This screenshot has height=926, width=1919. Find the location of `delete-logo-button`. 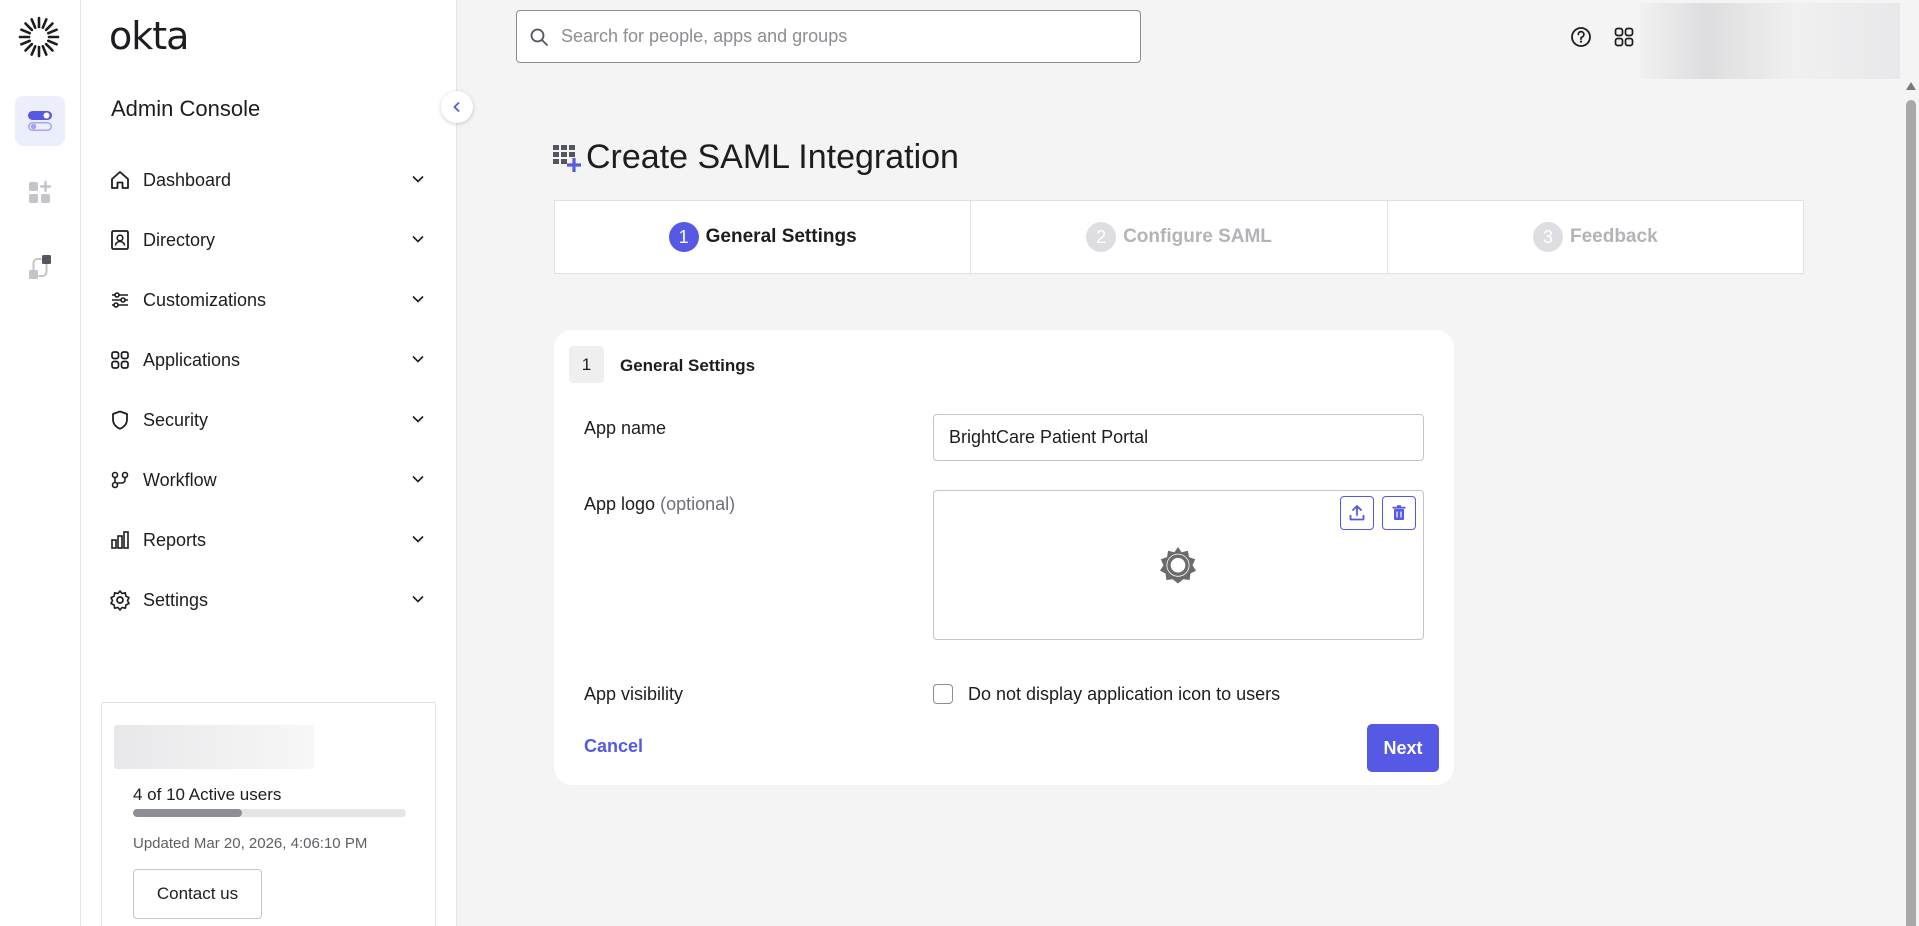

delete-logo-button is located at coordinates (1399, 513).